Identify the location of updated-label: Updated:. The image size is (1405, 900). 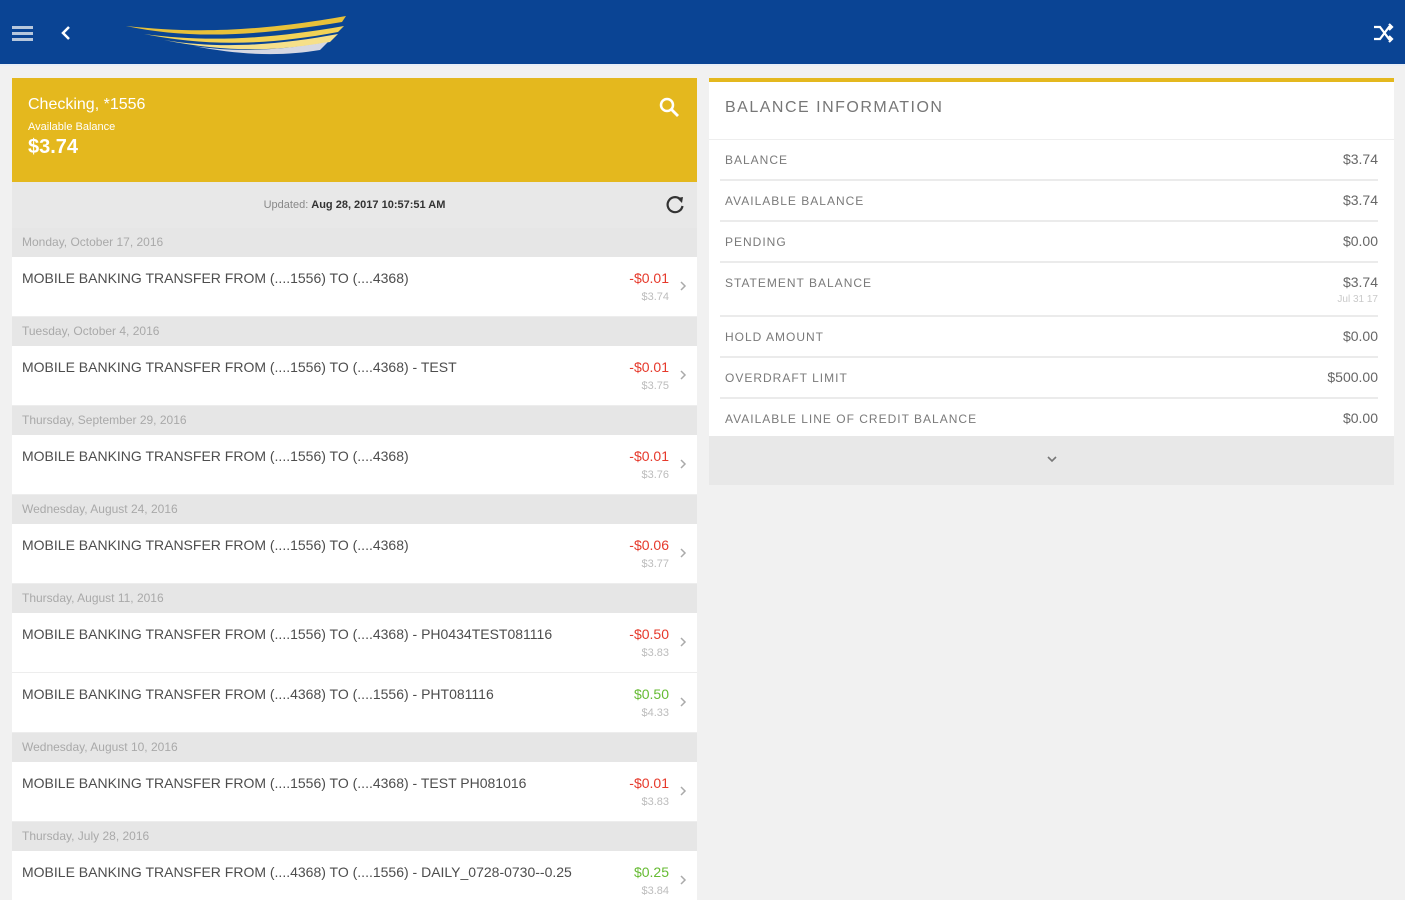
(286, 205).